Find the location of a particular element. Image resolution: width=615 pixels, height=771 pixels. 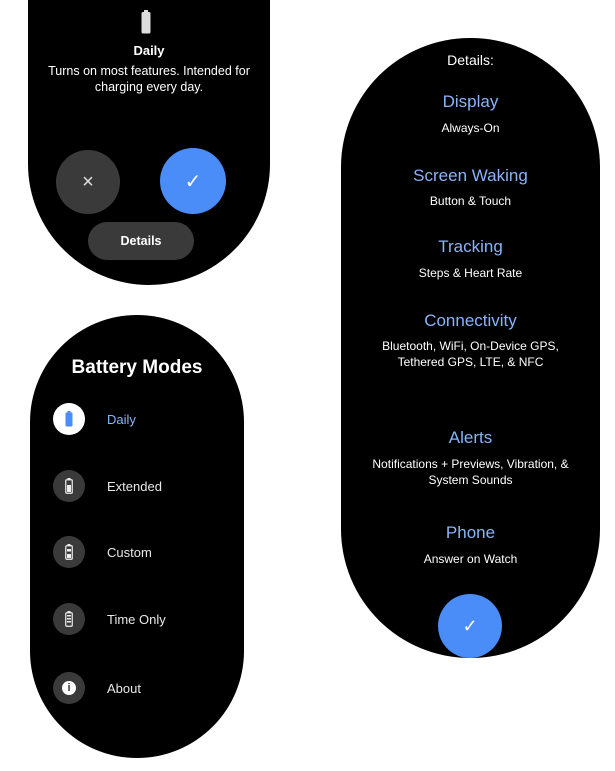

section-body-tracking: Steps & Heart Rate is located at coordinates (470, 273).